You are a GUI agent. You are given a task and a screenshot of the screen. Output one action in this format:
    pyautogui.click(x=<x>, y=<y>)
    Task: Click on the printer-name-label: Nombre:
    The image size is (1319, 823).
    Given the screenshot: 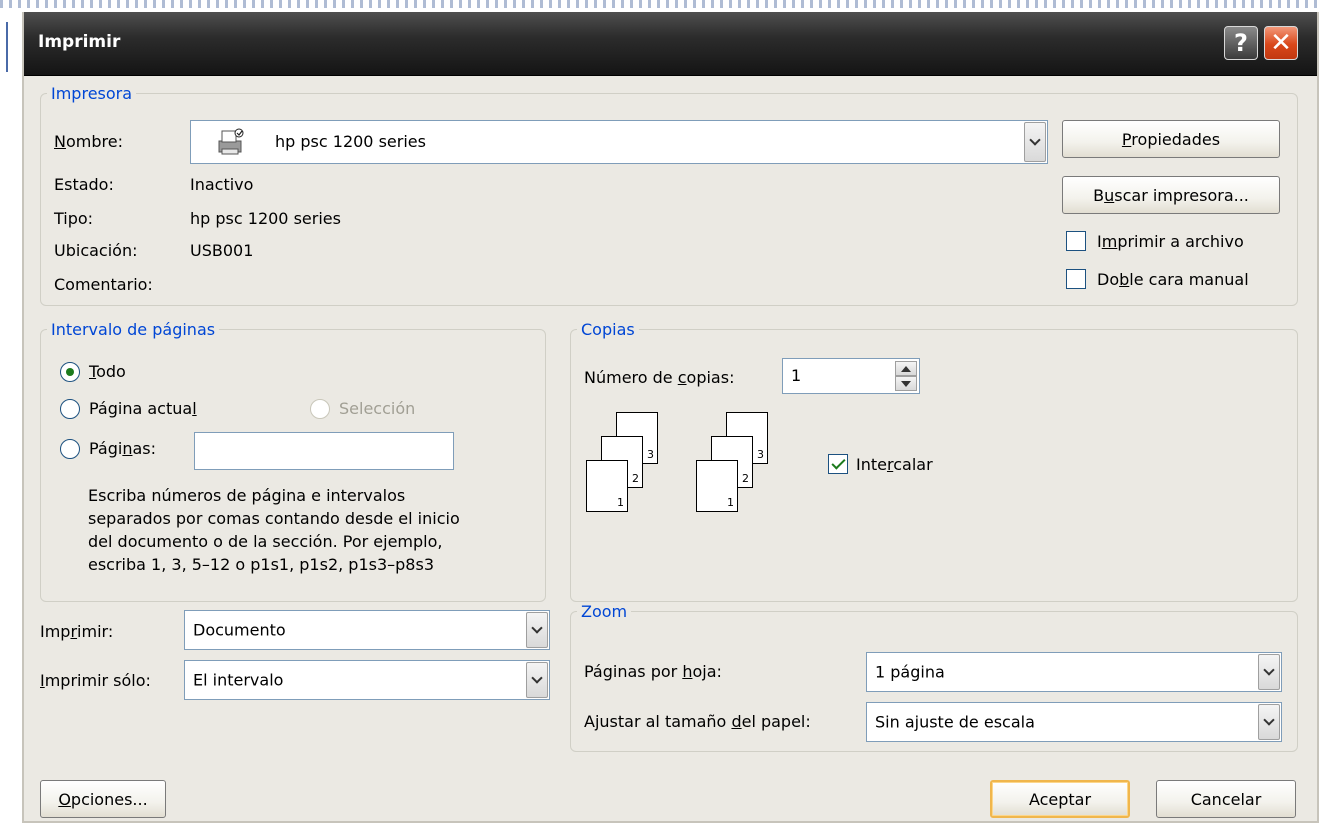 What is the action you would take?
    pyautogui.click(x=88, y=141)
    